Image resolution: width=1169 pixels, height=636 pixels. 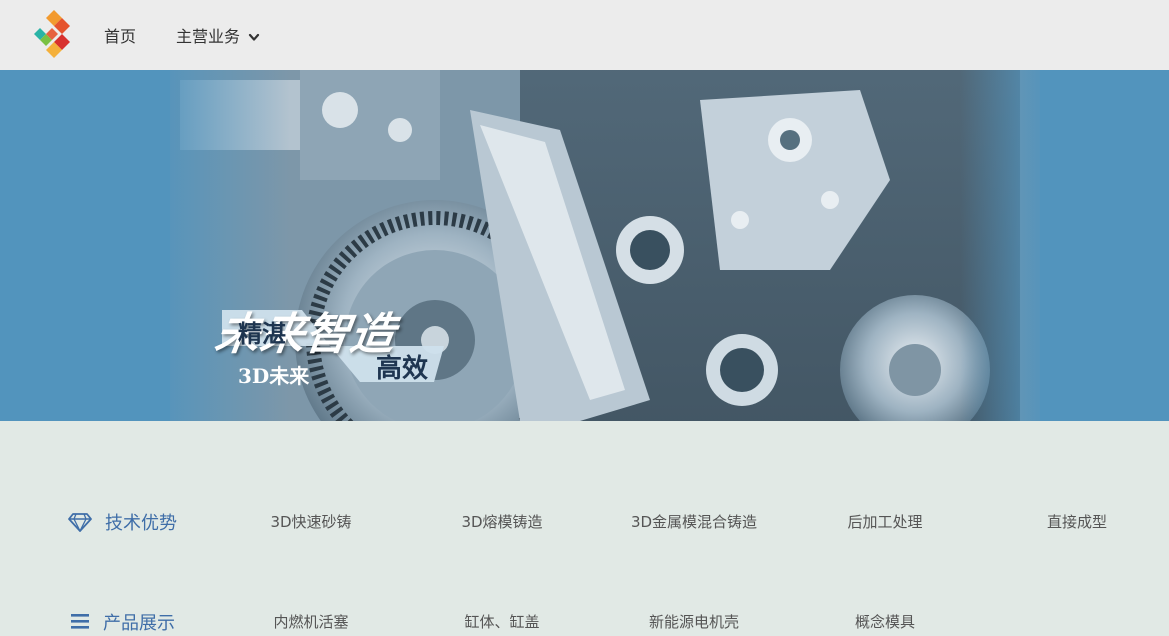 I want to click on link-ev-motor-housing: 新能源电机壳, so click(x=694, y=621).